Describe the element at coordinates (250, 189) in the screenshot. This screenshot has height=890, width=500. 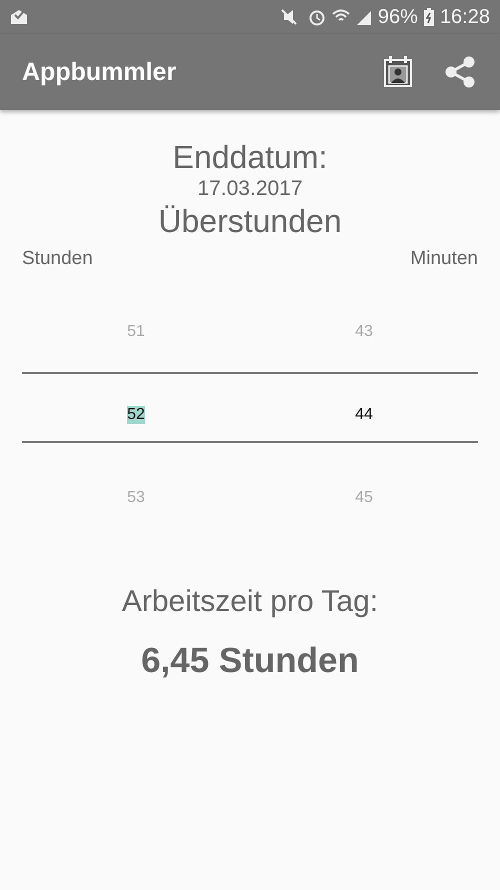
I see `end-date-value: 17.03.2017` at that location.